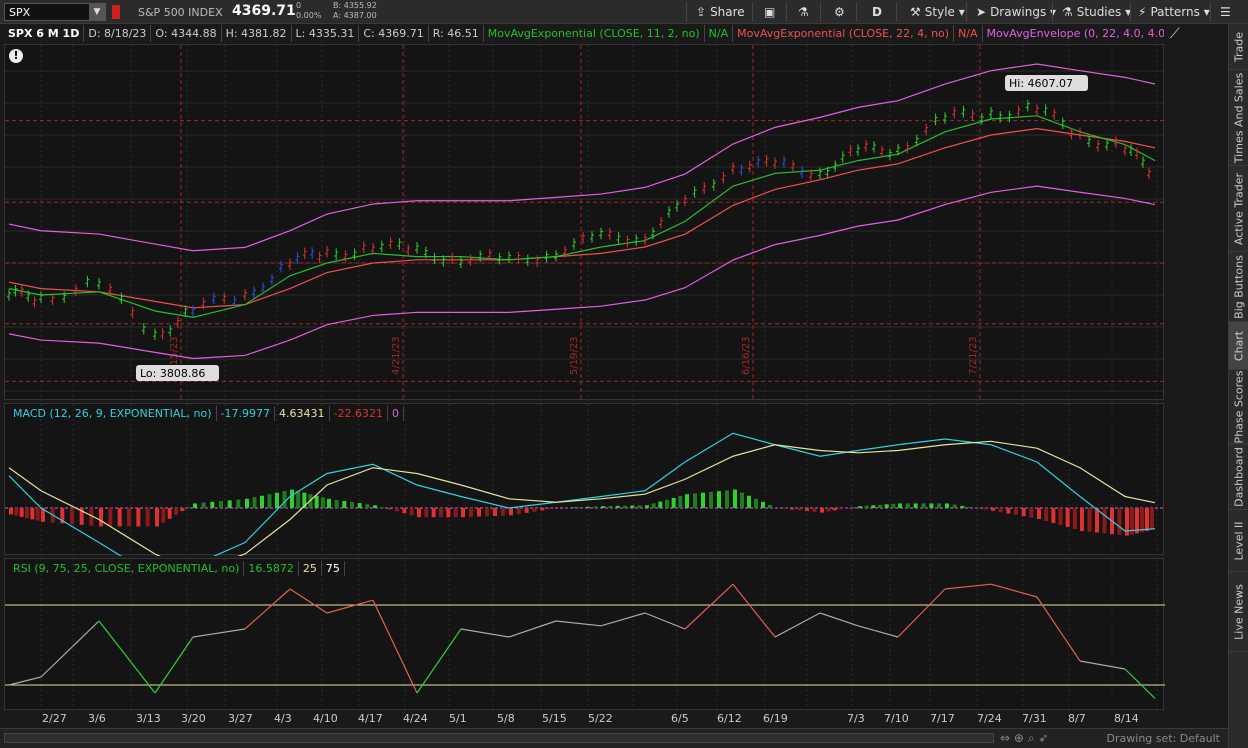  Describe the element at coordinates (16, 56) in the screenshot. I see `alert-icon: !` at that location.